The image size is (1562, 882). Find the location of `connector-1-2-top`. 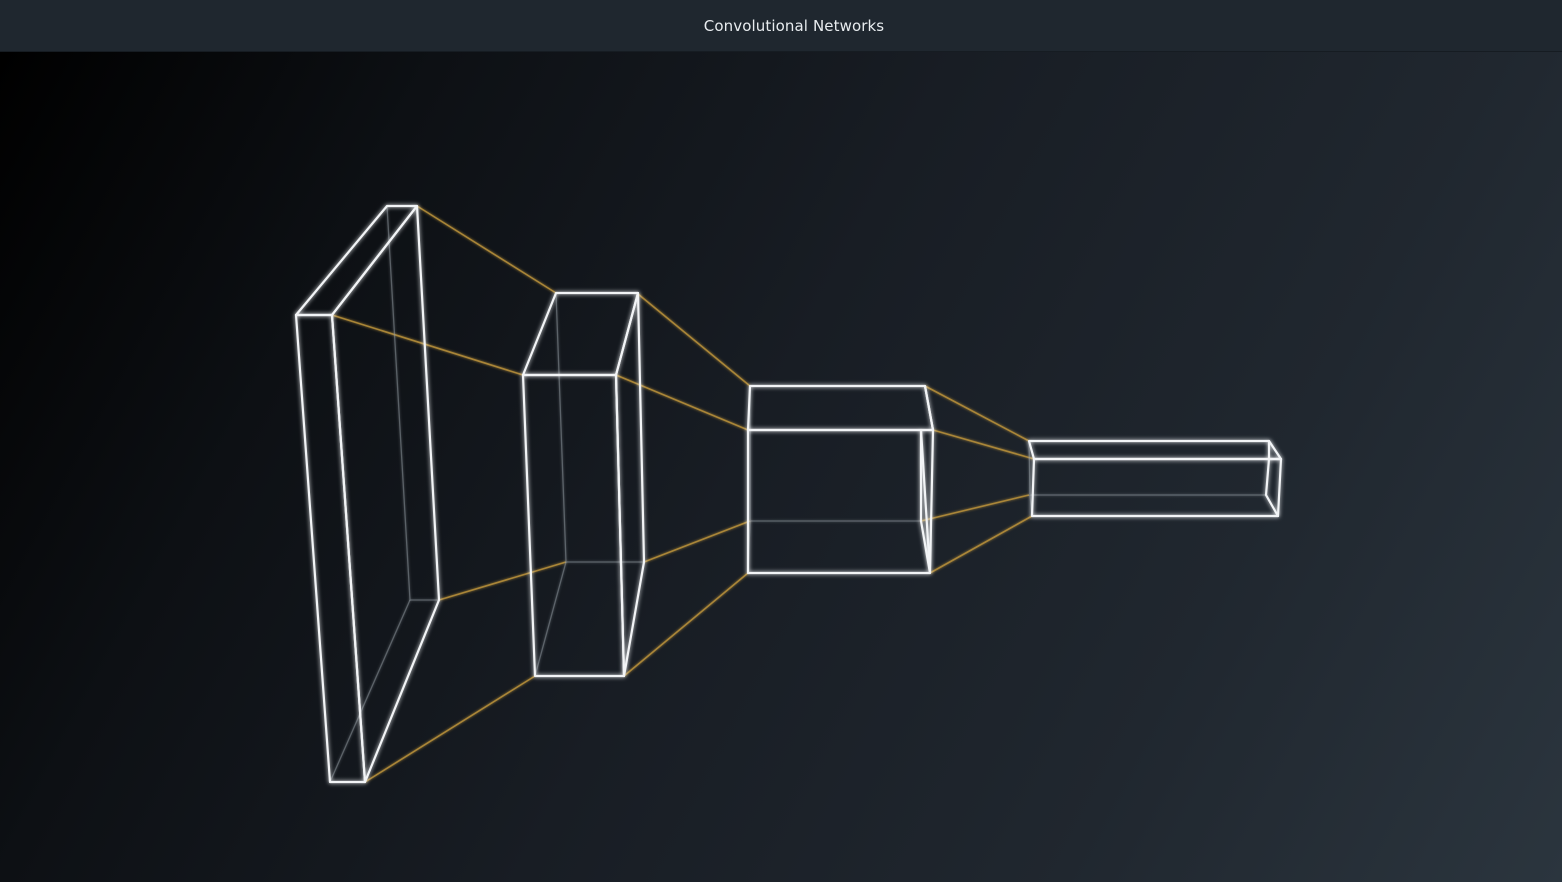

connector-1-2-top is located at coordinates (486, 249).